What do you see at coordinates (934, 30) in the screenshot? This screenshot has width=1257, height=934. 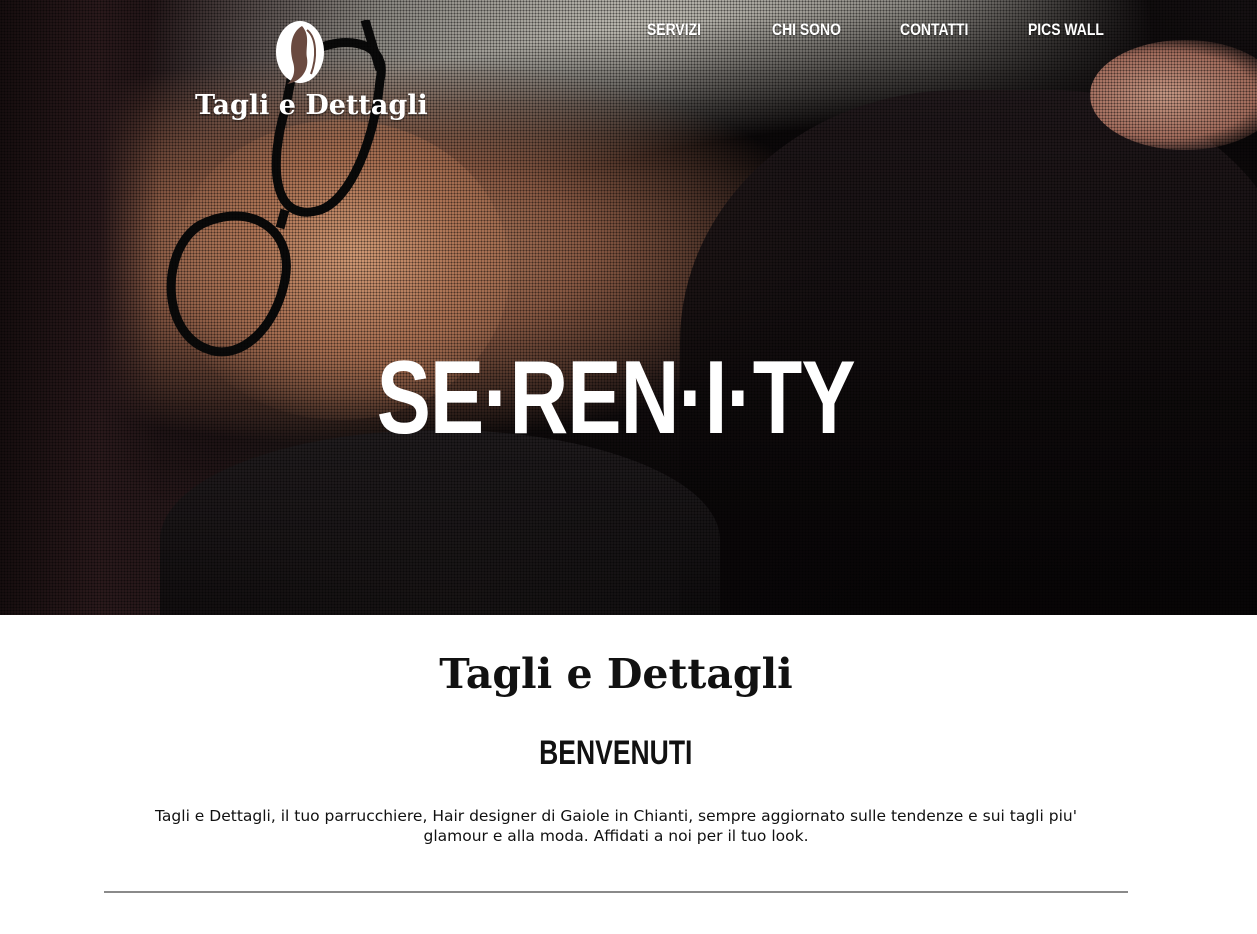 I see `nav-item-contatti: CONTATTI` at bounding box center [934, 30].